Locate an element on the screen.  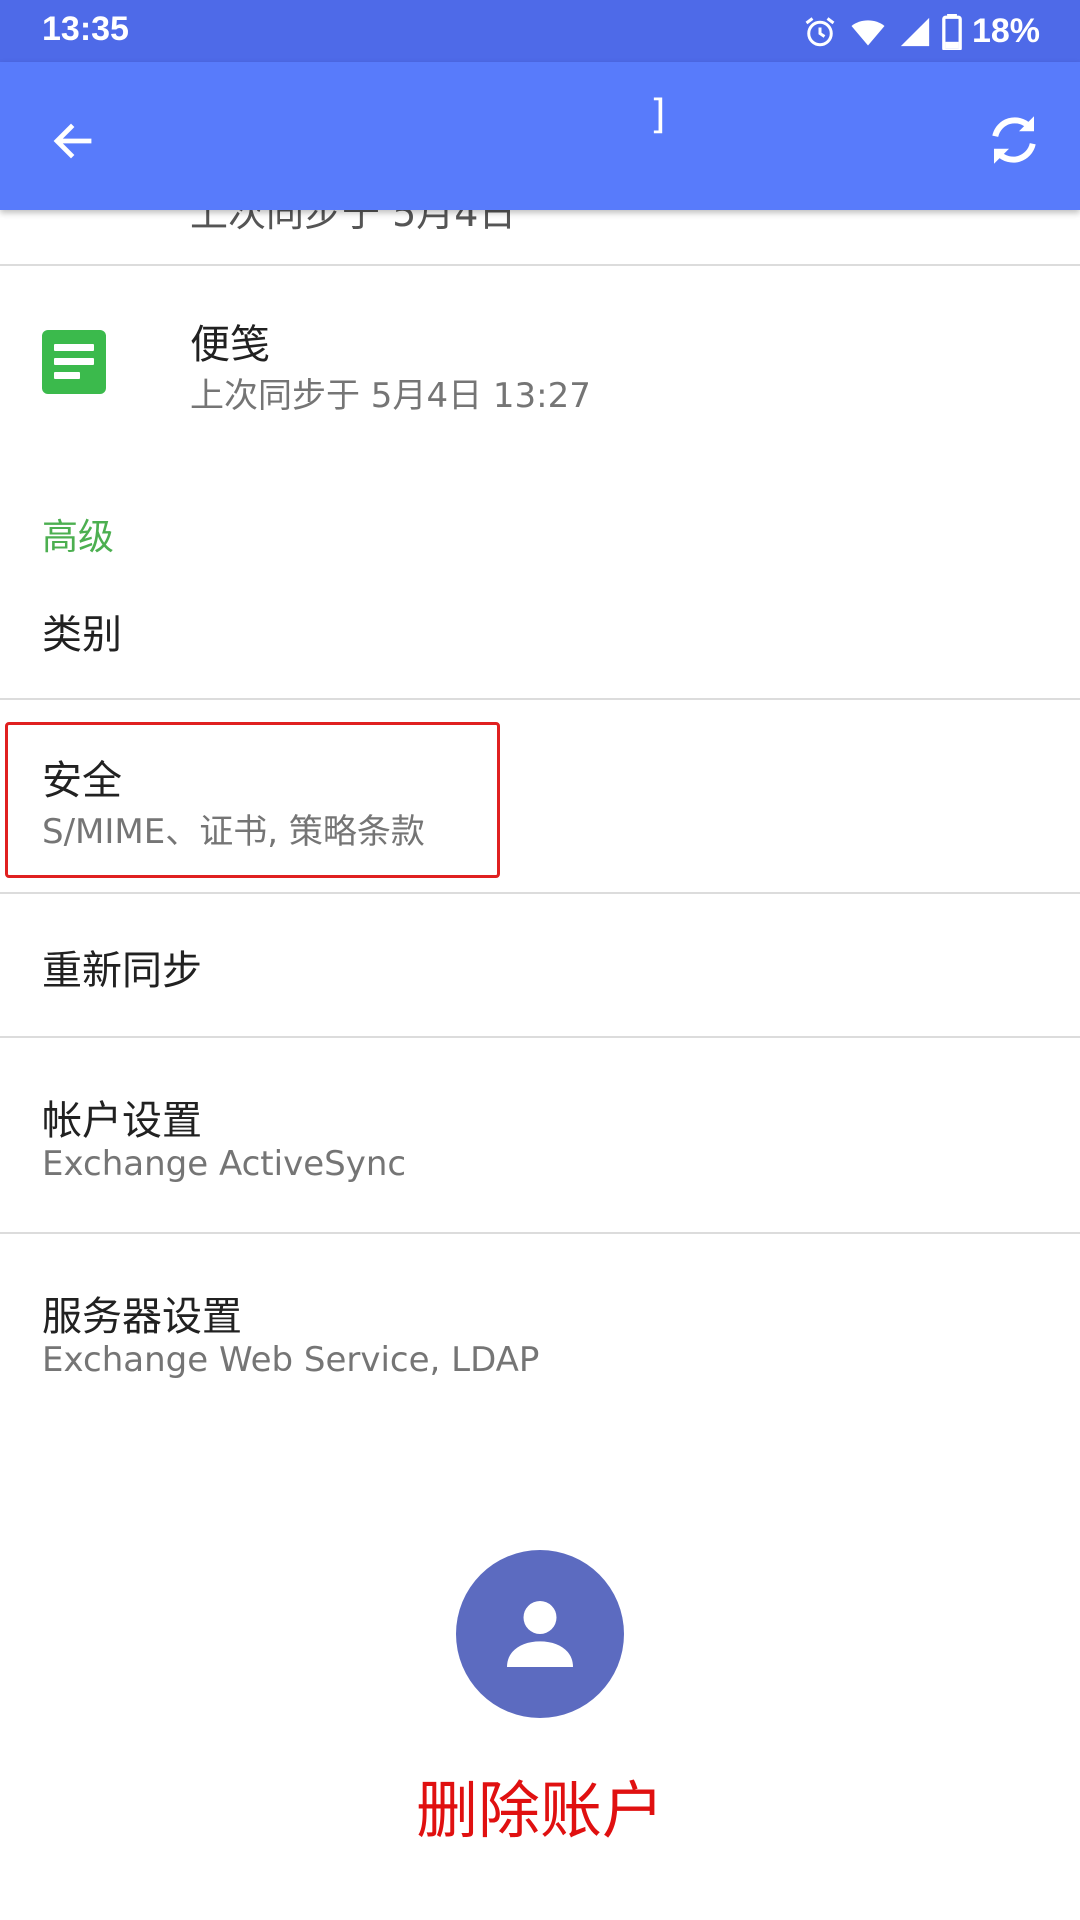
avatar is located at coordinates (540, 1634).